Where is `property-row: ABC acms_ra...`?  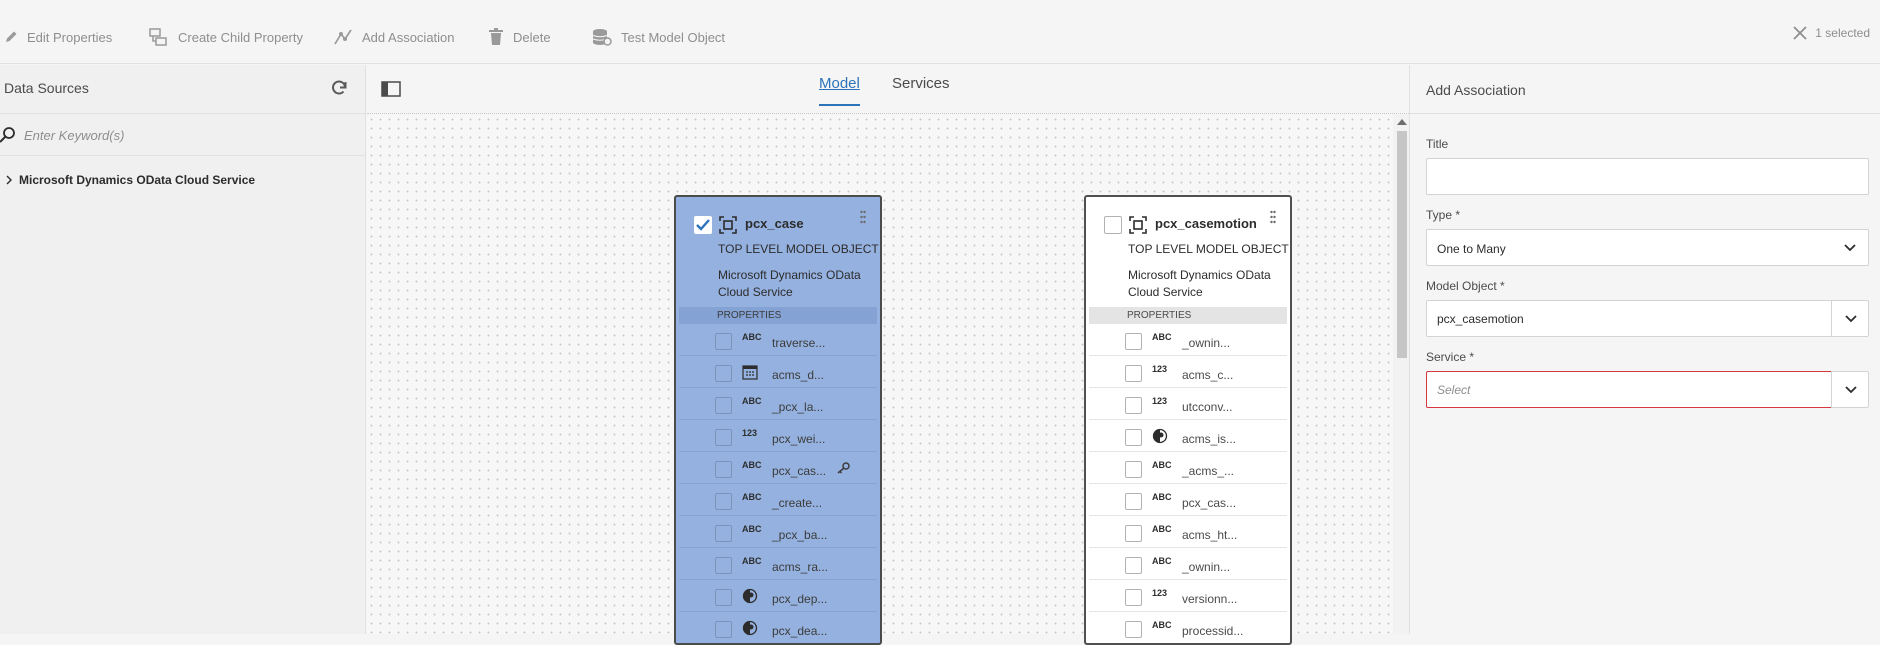 property-row: ABC acms_ra... is located at coordinates (778, 564).